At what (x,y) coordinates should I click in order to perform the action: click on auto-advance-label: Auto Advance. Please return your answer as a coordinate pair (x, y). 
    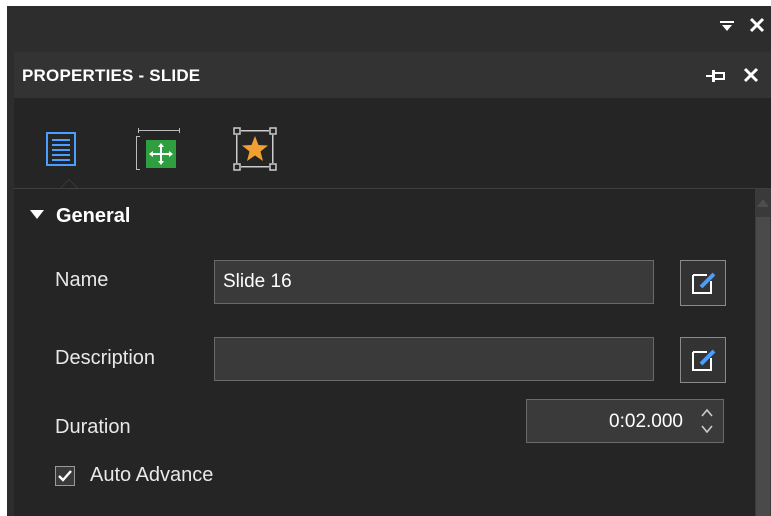
    Looking at the image, I should click on (151, 475).